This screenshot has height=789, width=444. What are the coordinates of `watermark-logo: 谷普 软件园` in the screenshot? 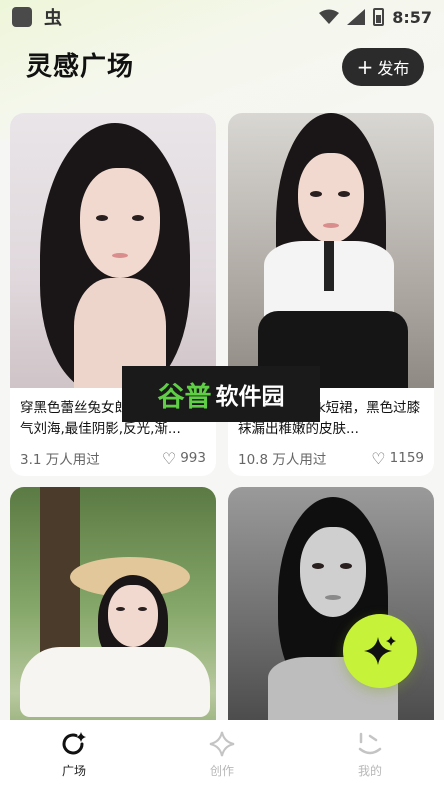 It's located at (221, 394).